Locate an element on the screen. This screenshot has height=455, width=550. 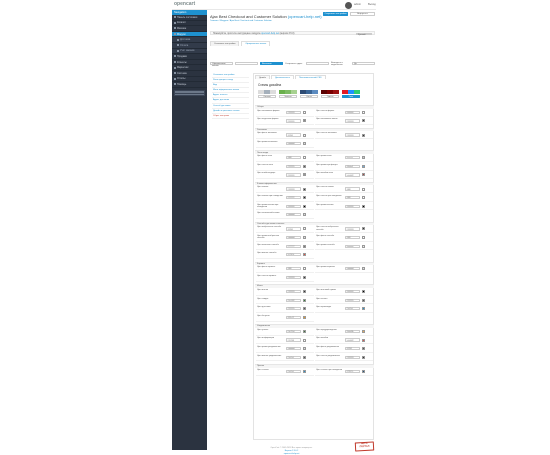
scheme-swatch: Тёмная is located at coordinates (330, 94).